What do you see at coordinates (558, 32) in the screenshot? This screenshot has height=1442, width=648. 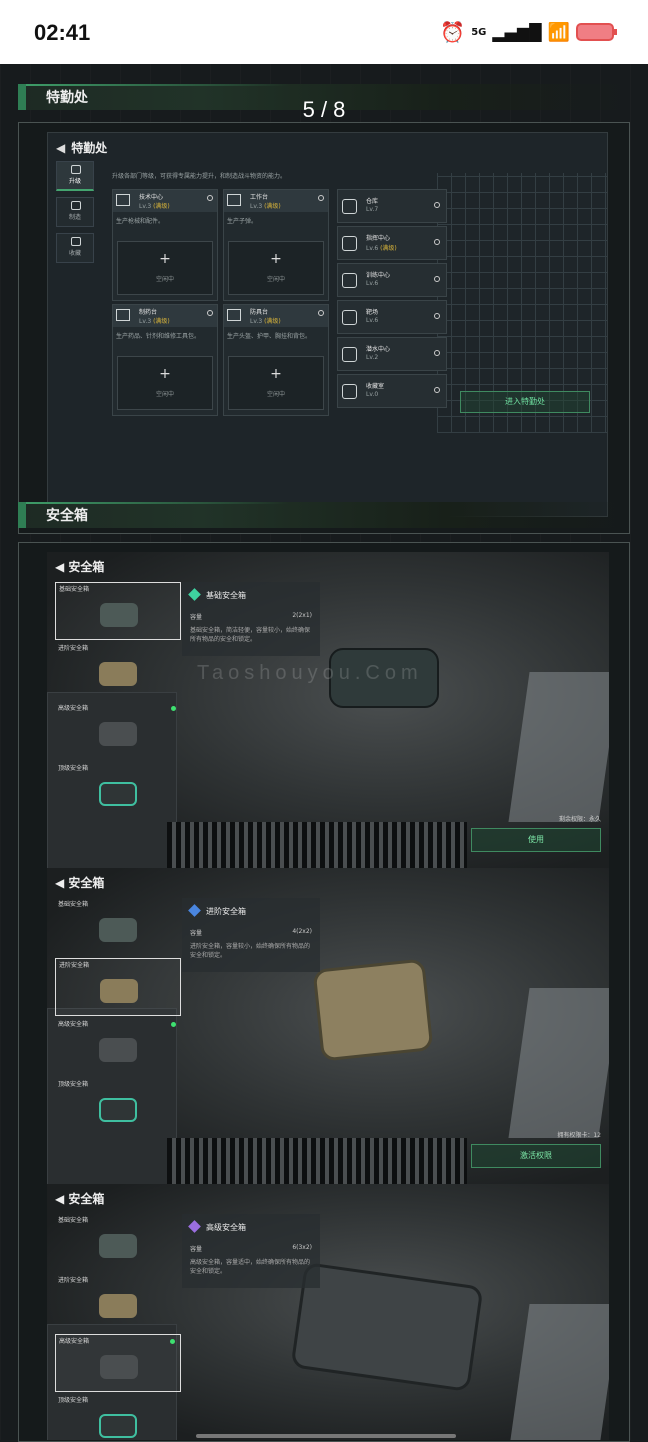 I see `wifi-icon: 📶` at bounding box center [558, 32].